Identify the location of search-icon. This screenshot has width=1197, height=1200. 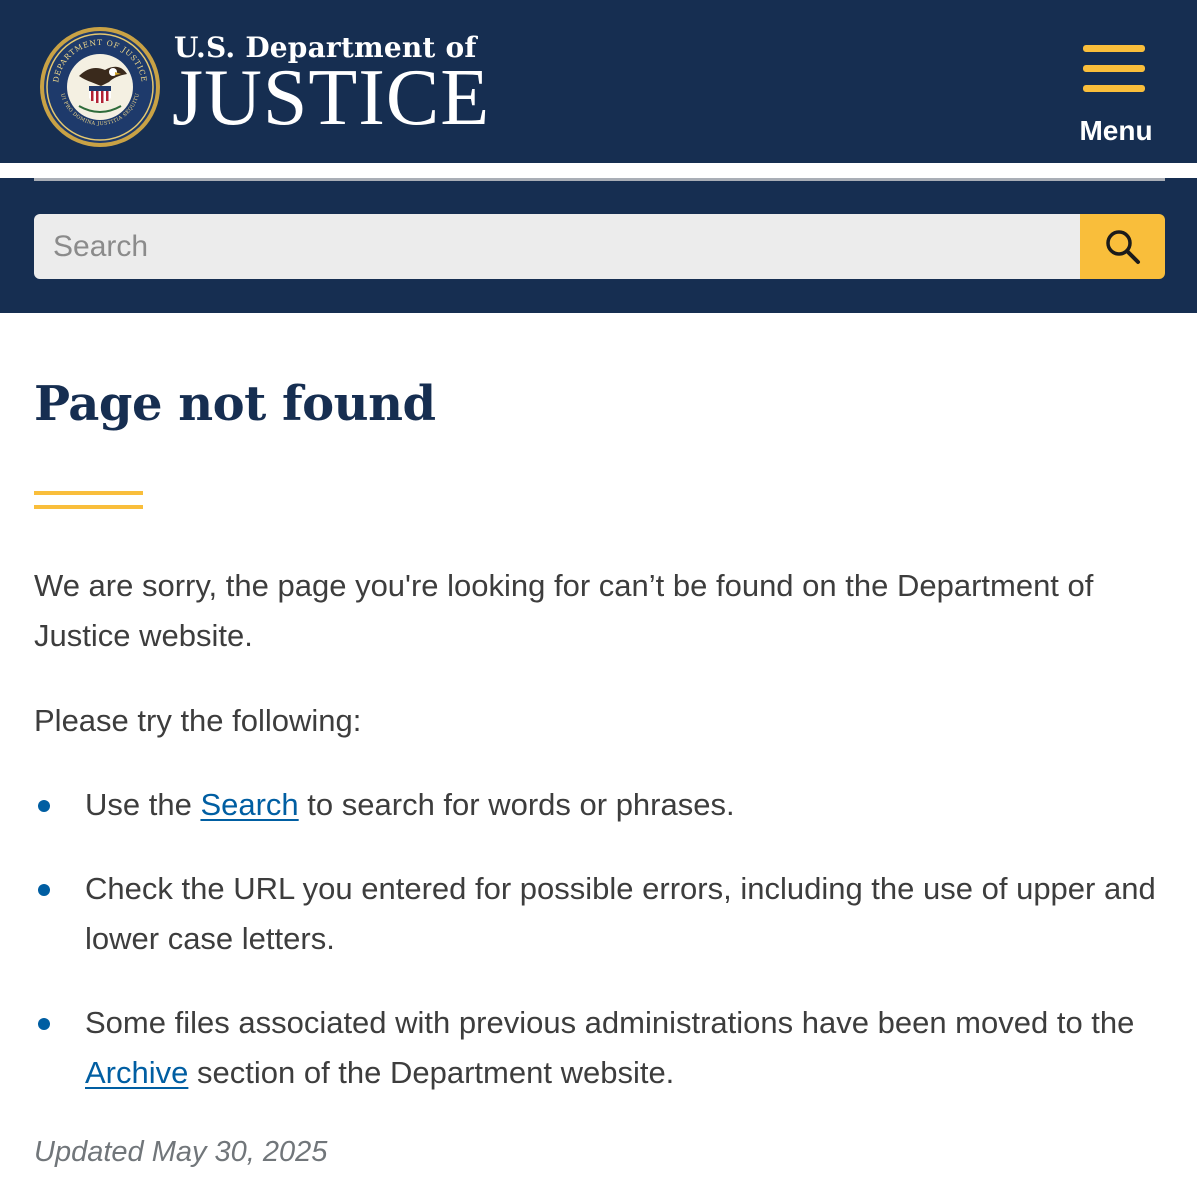
(1123, 247).